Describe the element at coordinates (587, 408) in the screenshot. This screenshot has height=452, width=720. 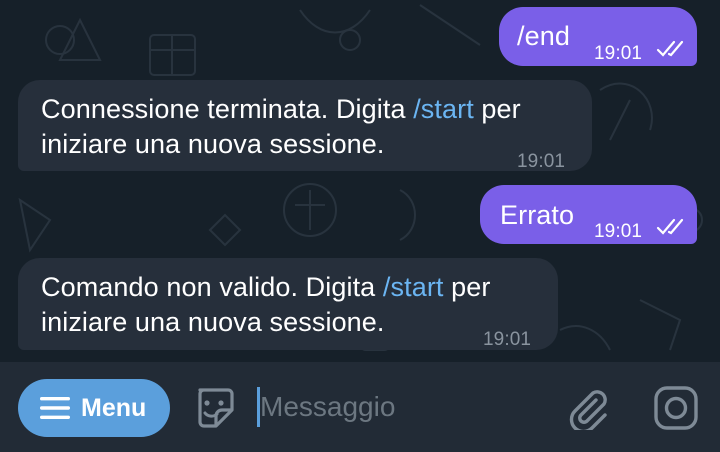
I see `paperclip-icon` at that location.